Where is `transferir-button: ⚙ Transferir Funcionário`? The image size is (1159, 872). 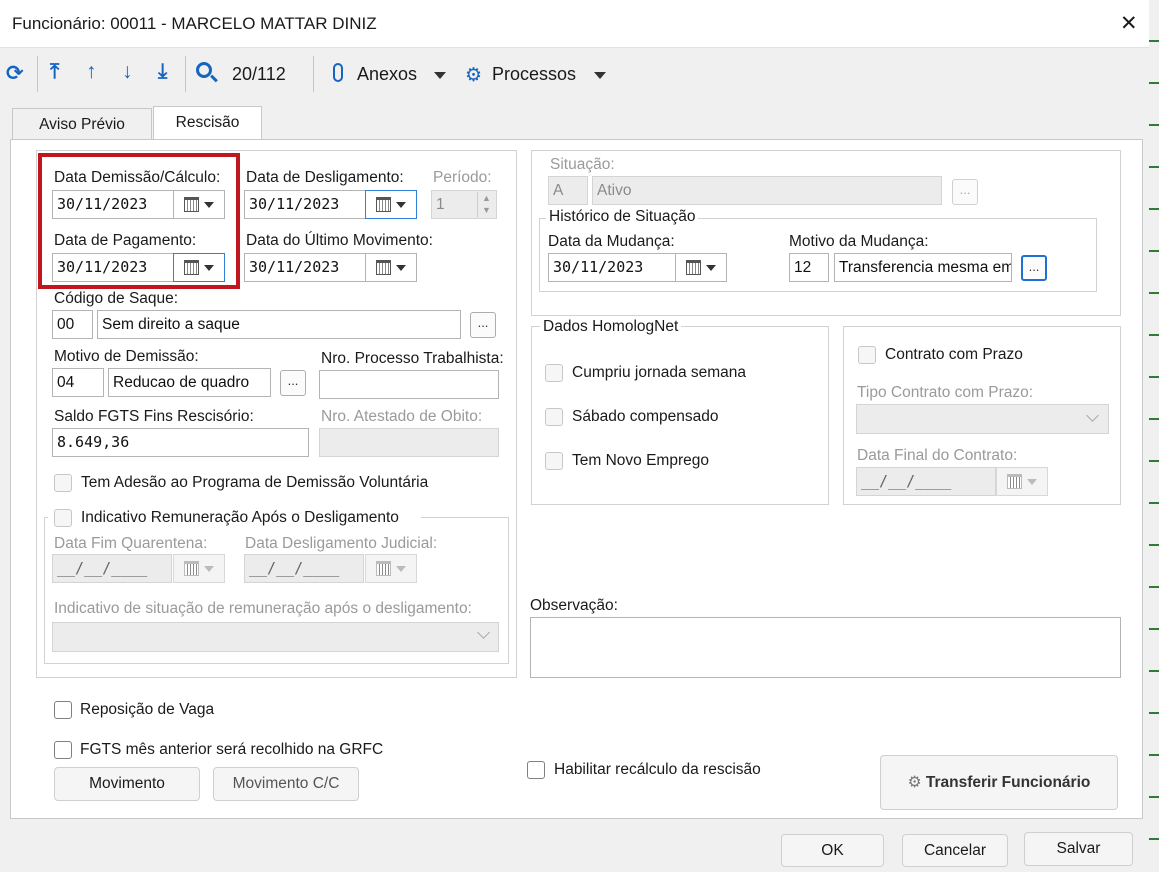
transferir-button: ⚙ Transferir Funcionário is located at coordinates (999, 782).